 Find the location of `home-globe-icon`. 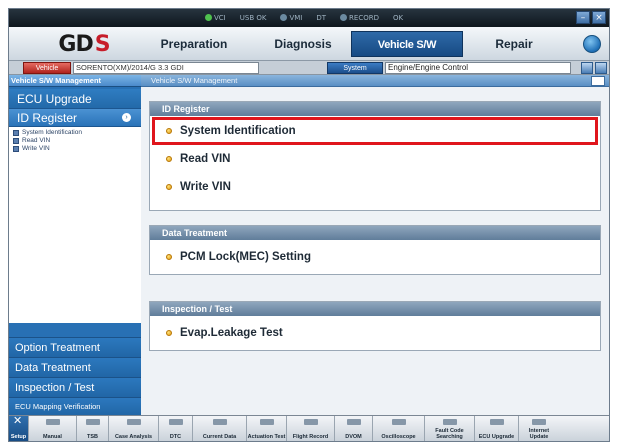

home-globe-icon is located at coordinates (592, 44).